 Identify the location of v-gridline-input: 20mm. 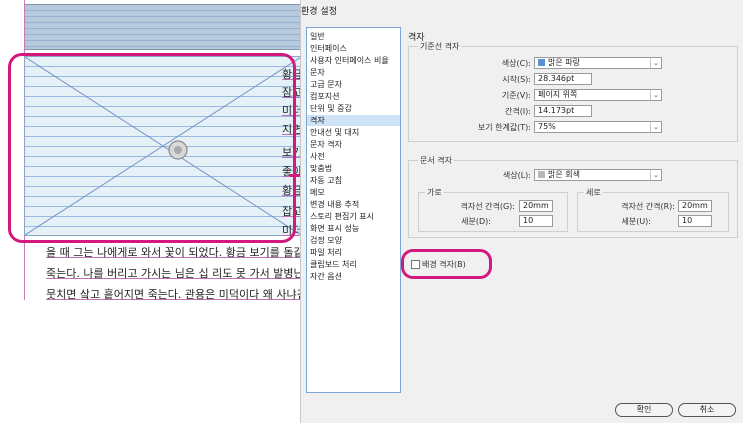
(695, 206).